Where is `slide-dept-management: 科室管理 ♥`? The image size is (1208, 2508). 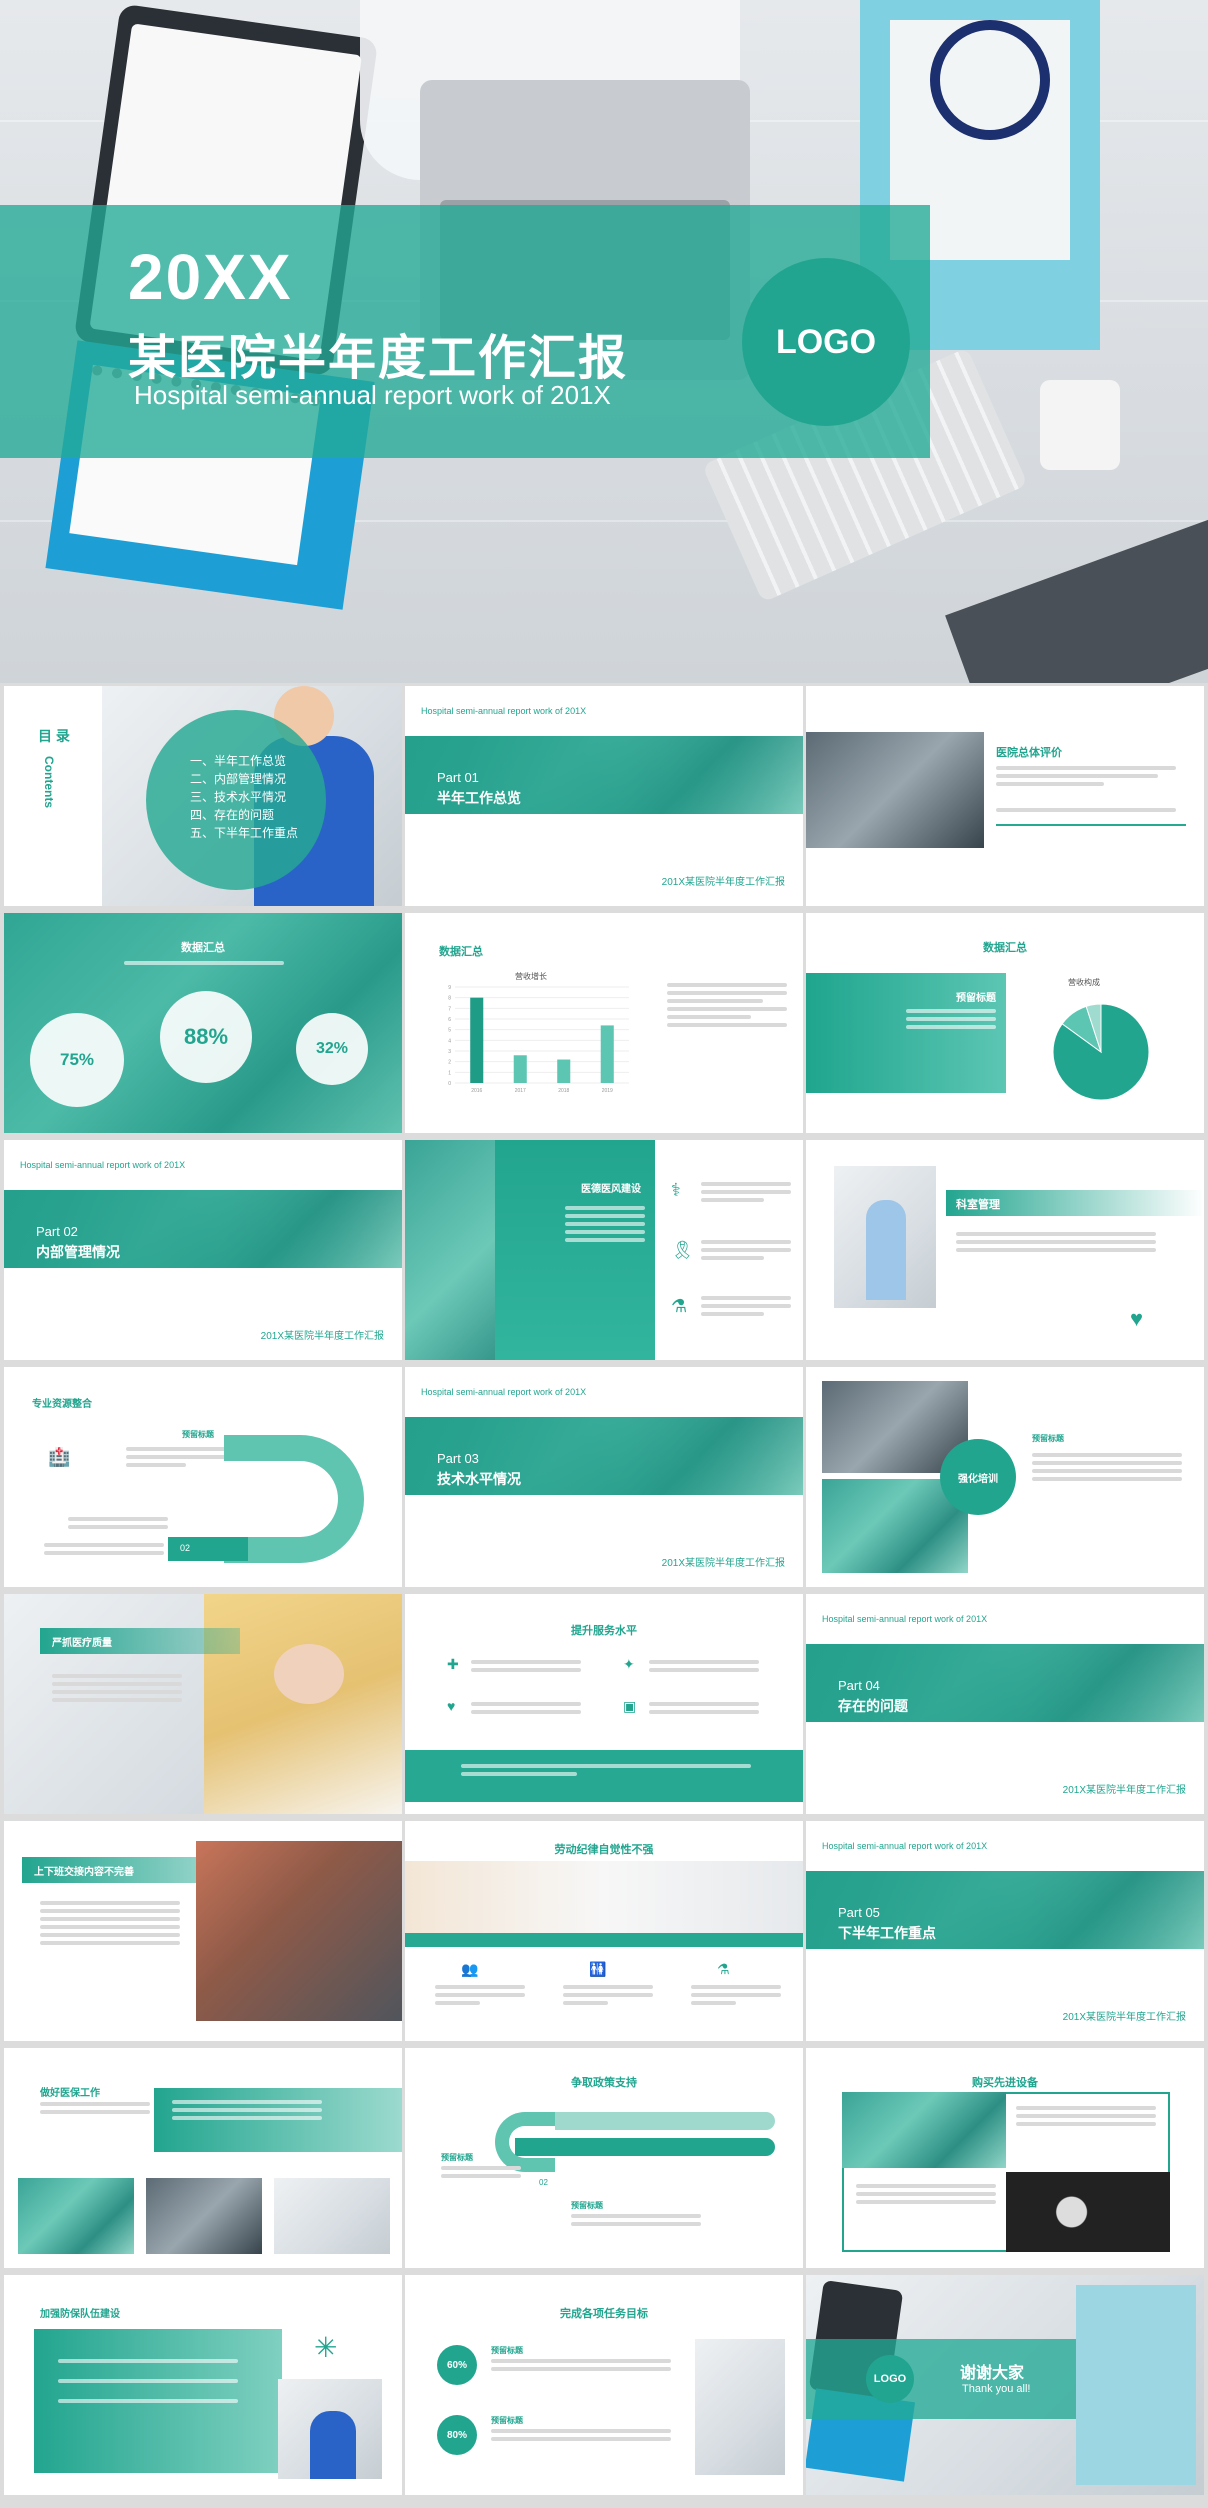
slide-dept-management: 科室管理 ♥ is located at coordinates (1005, 1250).